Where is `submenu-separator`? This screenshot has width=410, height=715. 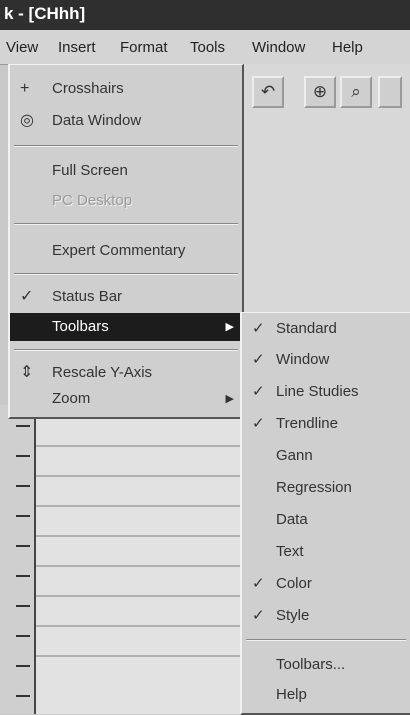 submenu-separator is located at coordinates (326, 640).